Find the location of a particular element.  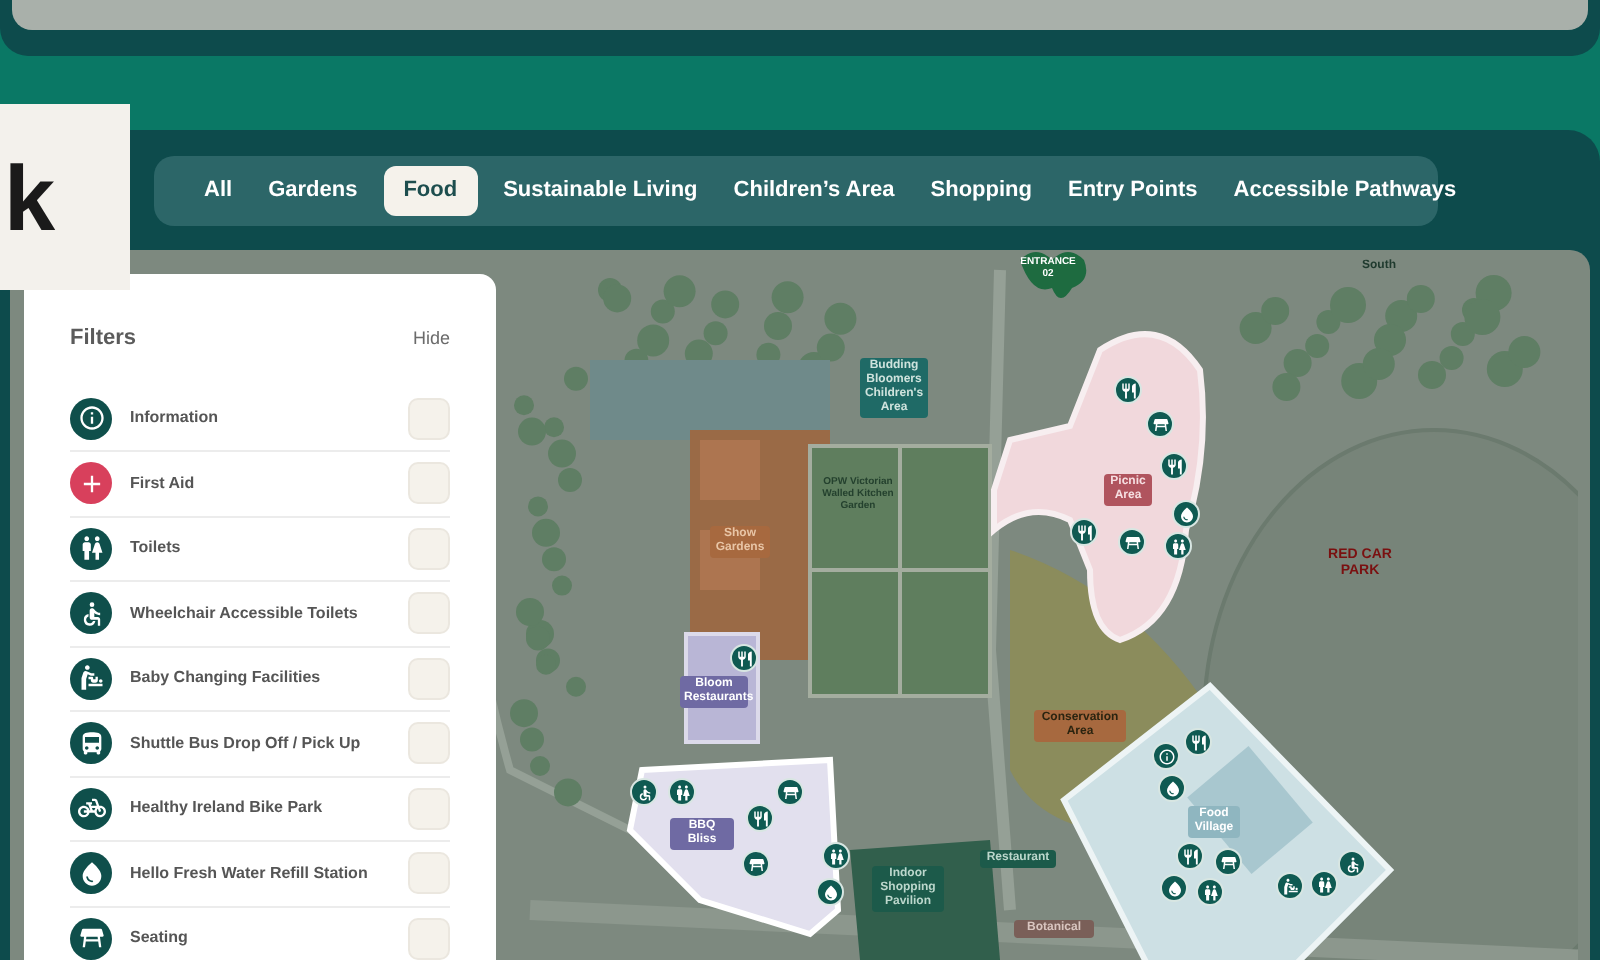

filter-label: Healthy Ireland Bike Park is located at coordinates (227, 808).